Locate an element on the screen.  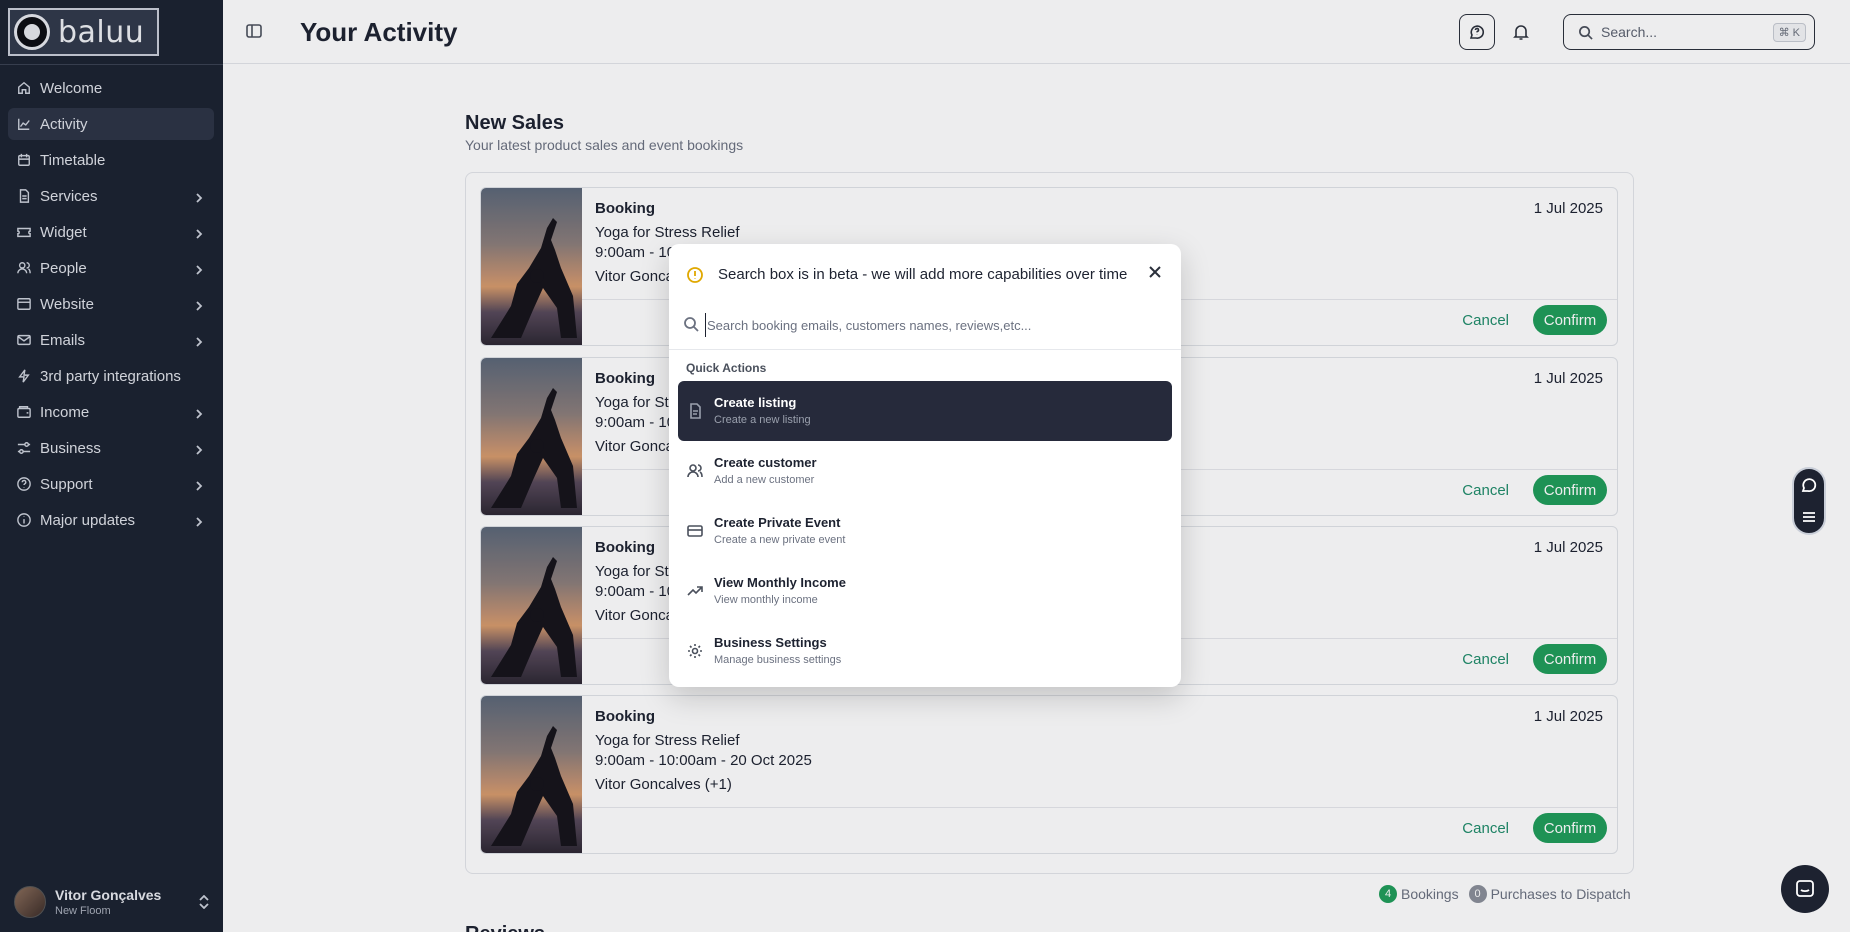
users-icon is located at coordinates (695, 471).